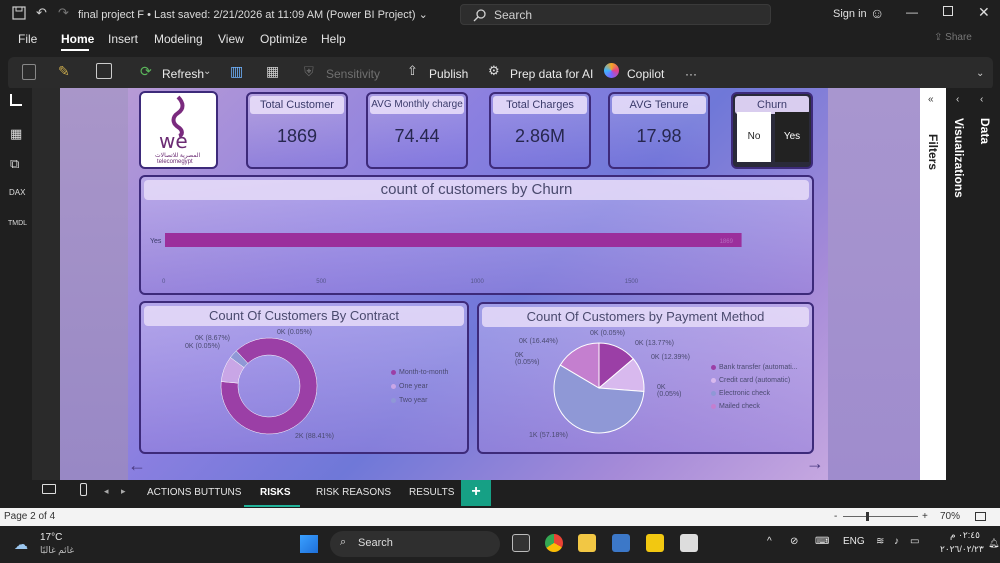  I want to click on clipboard-icon, so click(29, 72).